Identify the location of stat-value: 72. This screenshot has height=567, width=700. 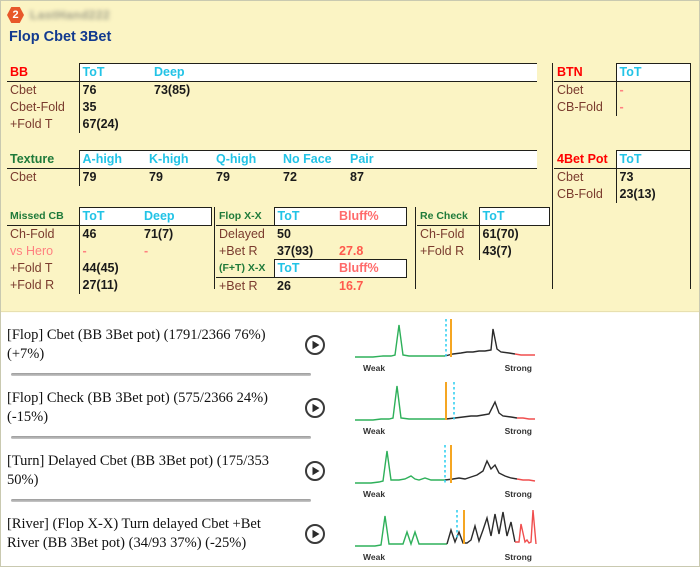
(313, 177).